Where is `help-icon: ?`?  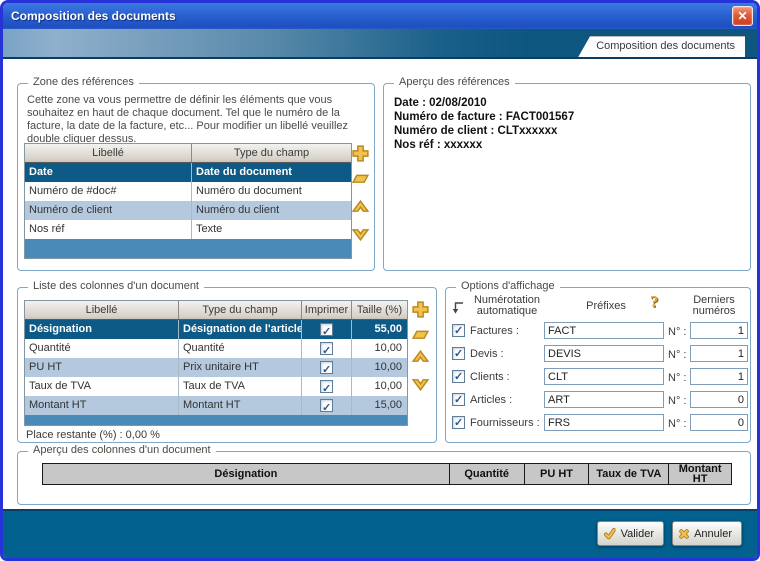 help-icon: ? is located at coordinates (654, 302).